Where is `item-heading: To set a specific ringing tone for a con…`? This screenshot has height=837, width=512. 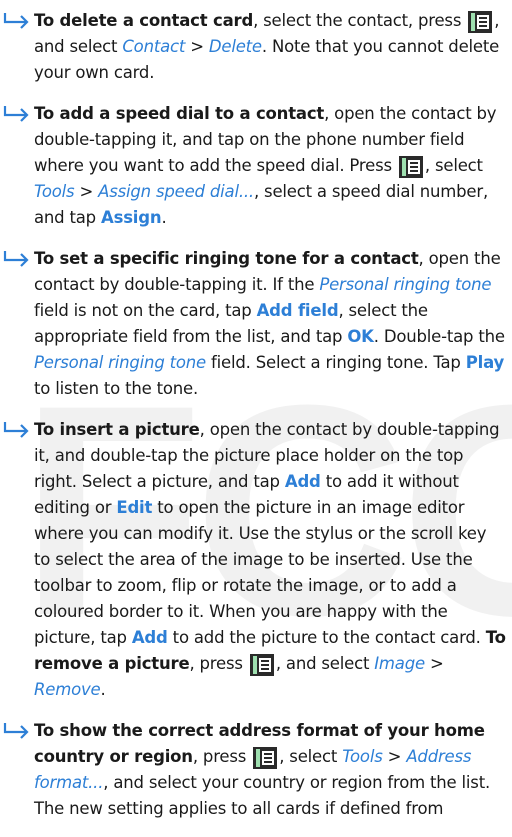 item-heading: To set a specific ringing tone for a con… is located at coordinates (226, 258).